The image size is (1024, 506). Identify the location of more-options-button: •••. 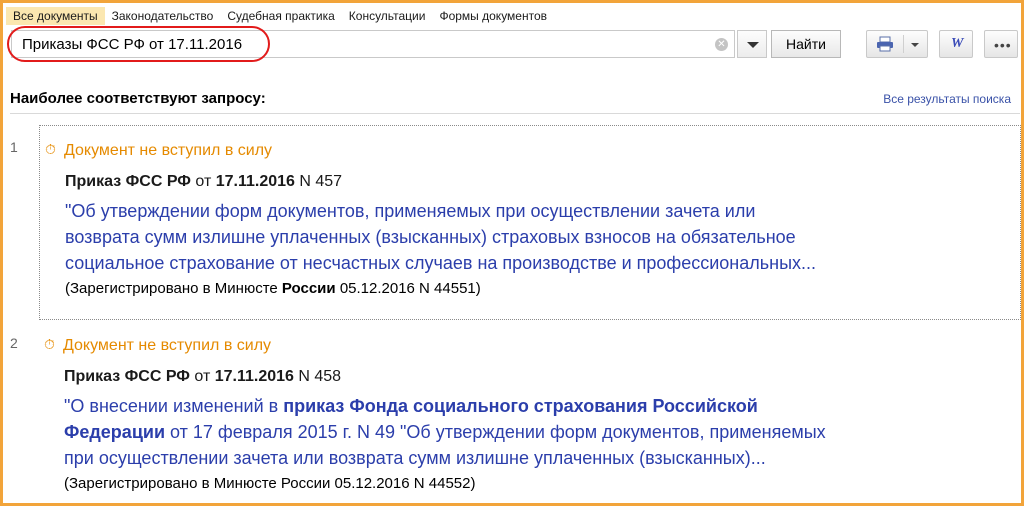
(1001, 44).